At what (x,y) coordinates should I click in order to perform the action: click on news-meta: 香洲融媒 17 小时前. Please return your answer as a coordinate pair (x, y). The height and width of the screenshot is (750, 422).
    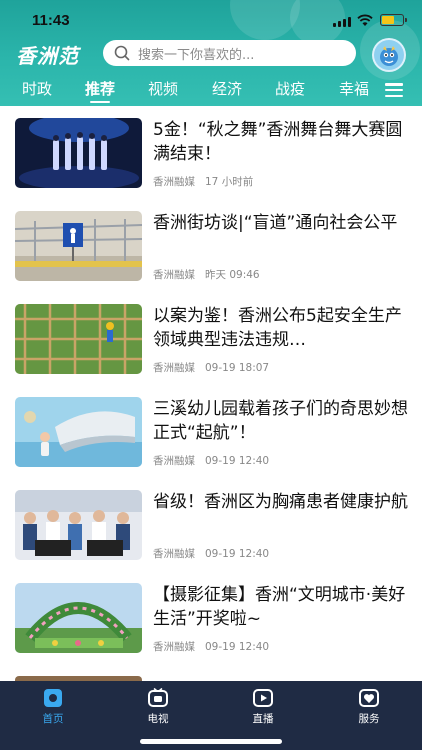
    Looking at the image, I should click on (203, 181).